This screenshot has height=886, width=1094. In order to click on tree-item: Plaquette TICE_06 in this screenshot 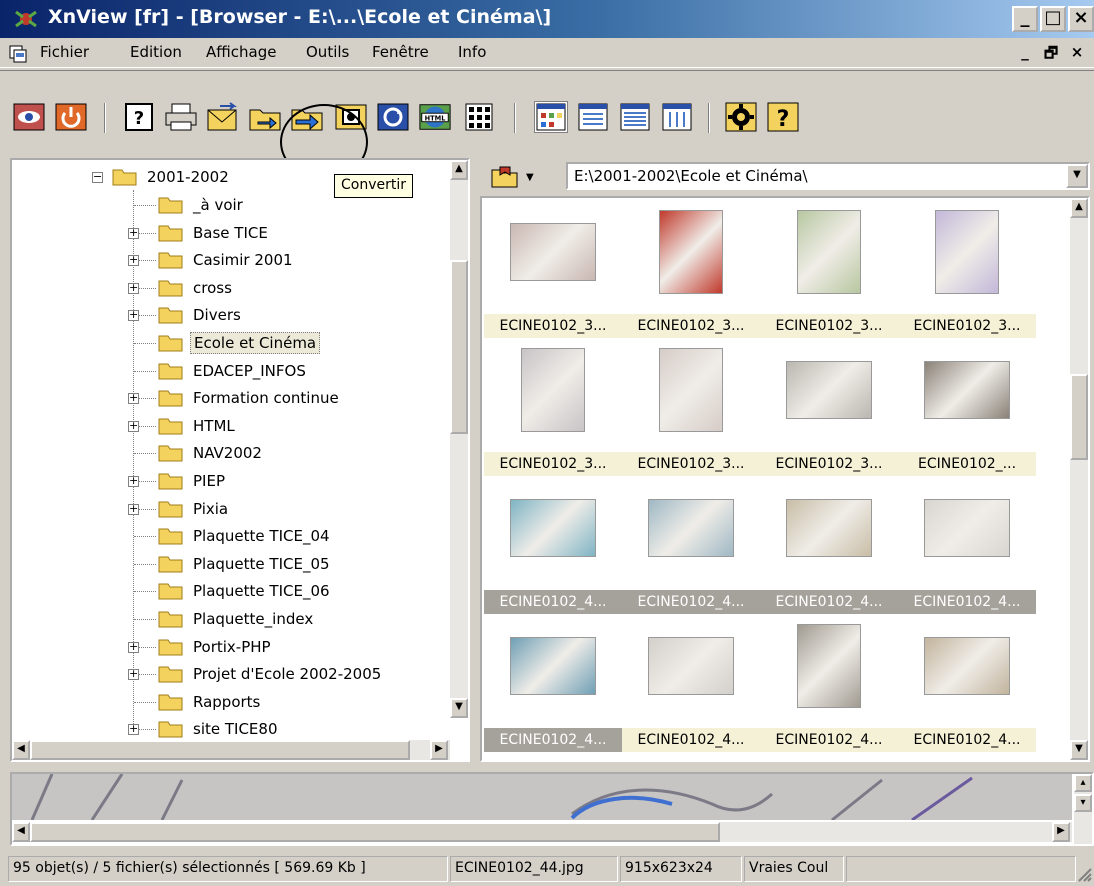, I will do `click(227, 591)`.